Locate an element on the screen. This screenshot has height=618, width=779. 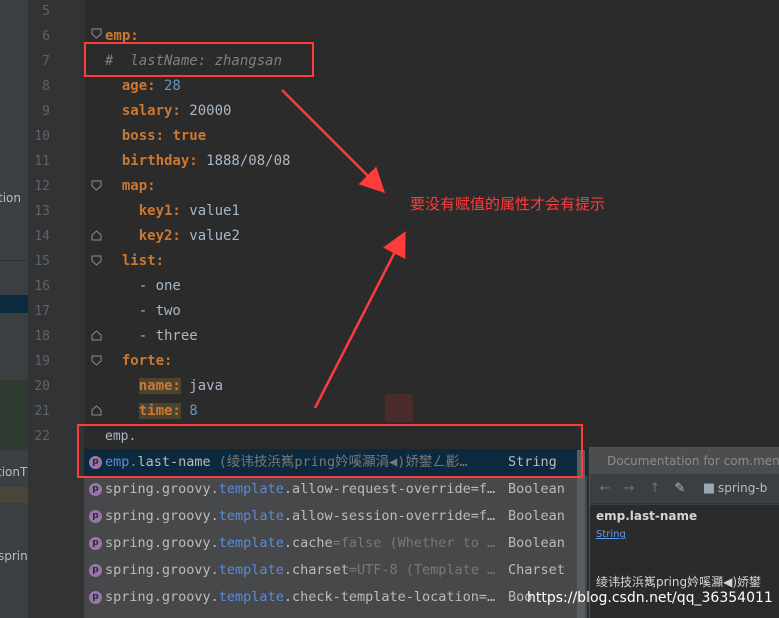
yaml-value: 20000 is located at coordinates (206, 111).